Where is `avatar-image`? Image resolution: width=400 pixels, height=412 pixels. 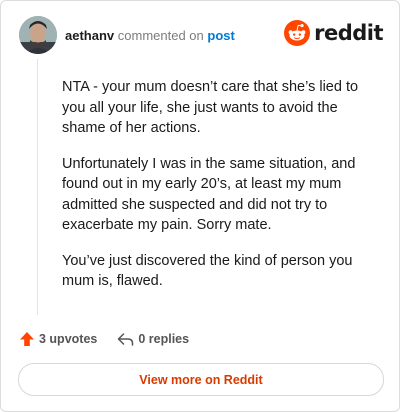 avatar-image is located at coordinates (38, 35).